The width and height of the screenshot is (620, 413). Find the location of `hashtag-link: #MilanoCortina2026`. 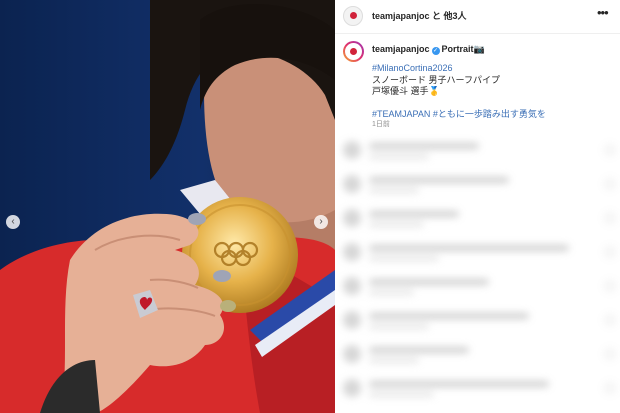

hashtag-link: #MilanoCortina2026 is located at coordinates (459, 69).